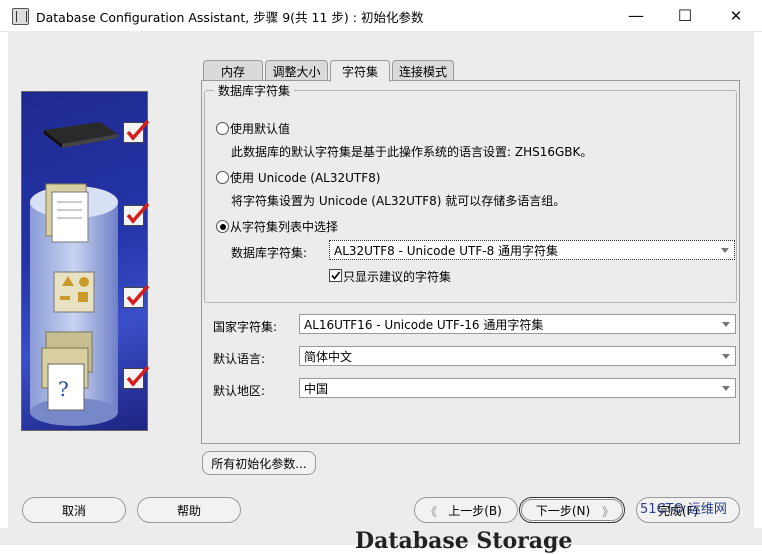  I want to click on national-charset-select: AL16UTF16 - Unicode UTF-16 通用字符集, so click(517, 324).